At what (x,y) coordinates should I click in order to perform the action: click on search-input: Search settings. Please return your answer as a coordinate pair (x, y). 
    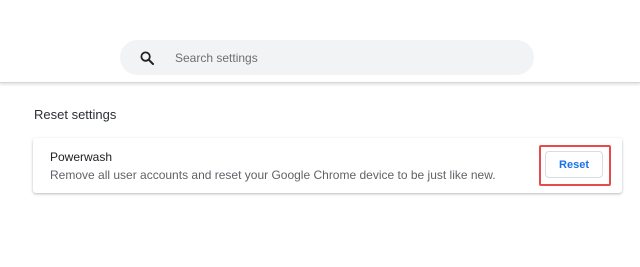
    Looking at the image, I should click on (327, 57).